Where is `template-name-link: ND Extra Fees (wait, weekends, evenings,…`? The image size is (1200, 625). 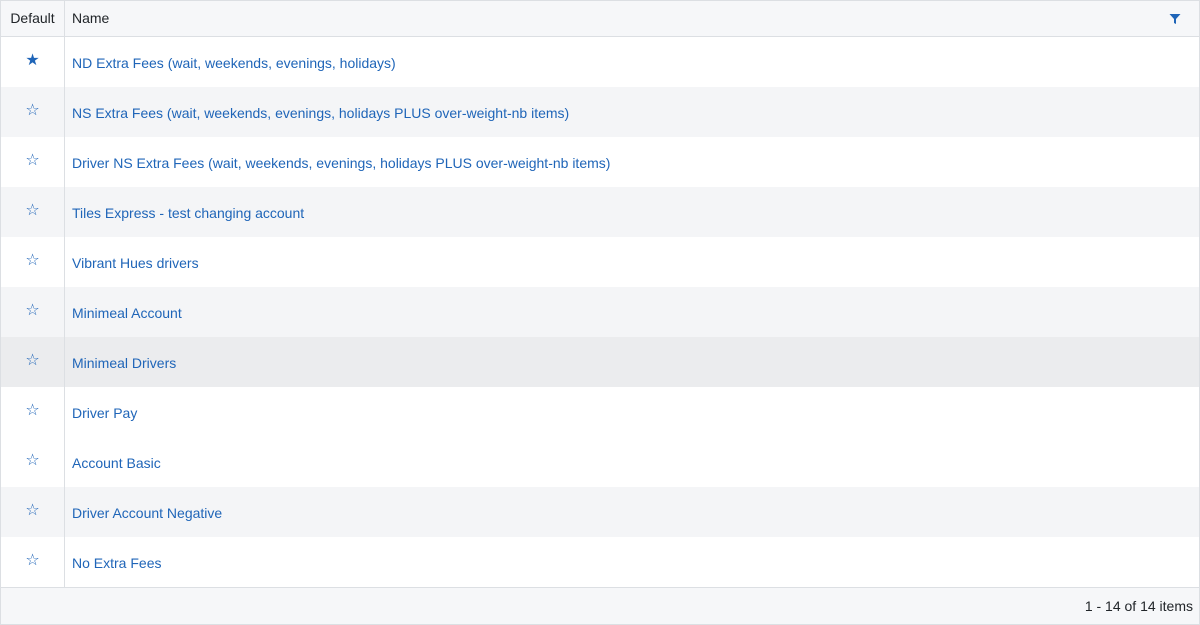
template-name-link: ND Extra Fees (wait, weekends, evenings,… is located at coordinates (234, 62).